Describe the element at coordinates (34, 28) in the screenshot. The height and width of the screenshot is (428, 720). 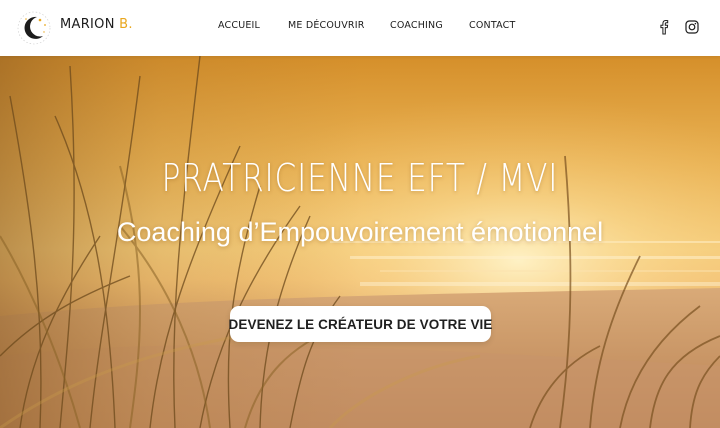
I see `moon-logo-icon` at that location.